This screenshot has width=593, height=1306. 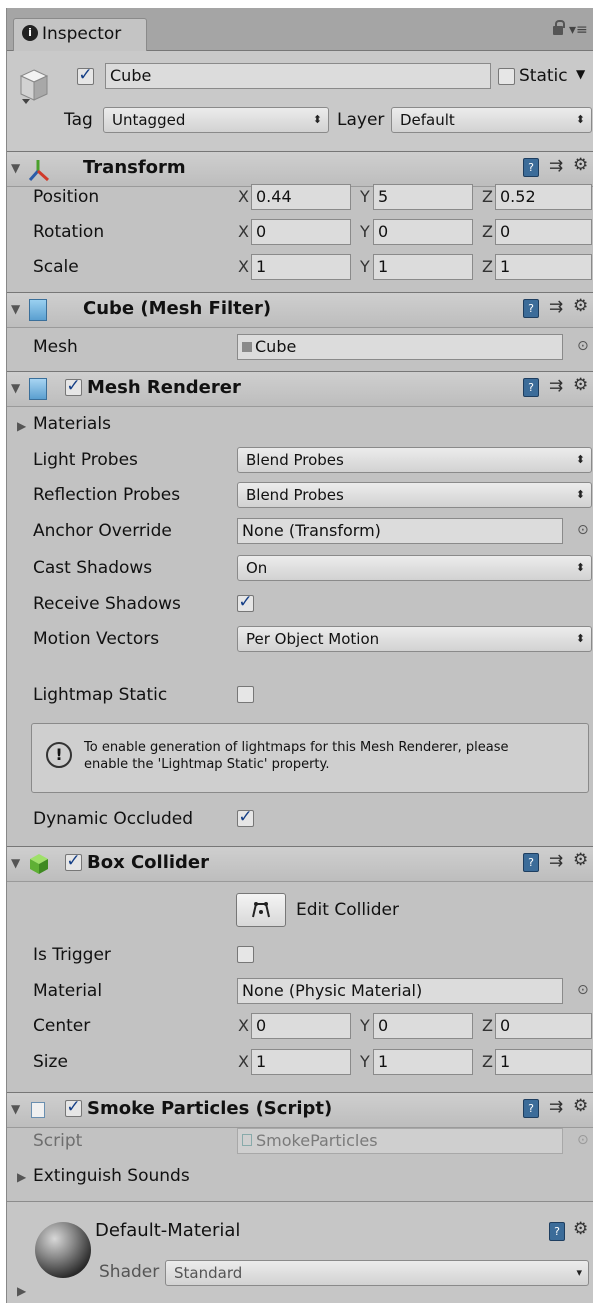 What do you see at coordinates (301, 1026) in the screenshot?
I see `center-x-input: 0` at bounding box center [301, 1026].